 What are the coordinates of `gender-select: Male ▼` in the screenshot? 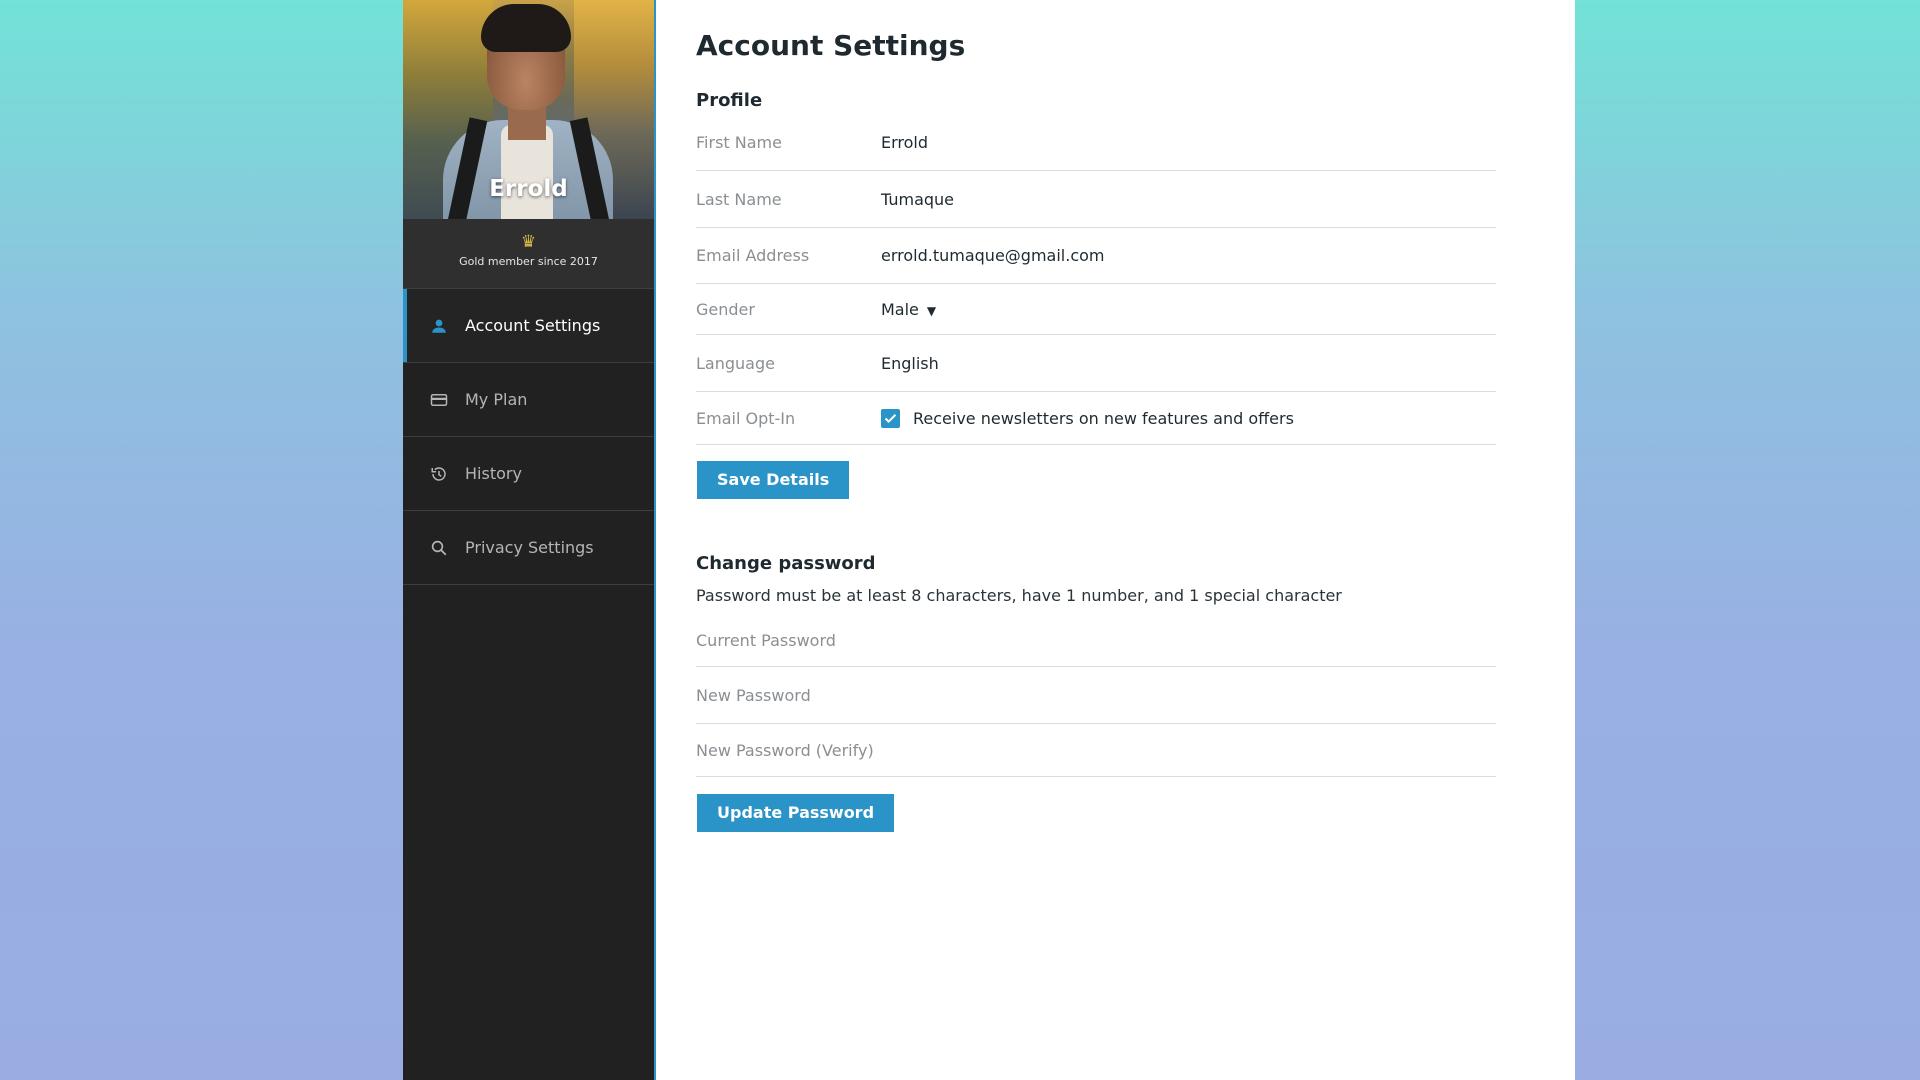 It's located at (908, 309).